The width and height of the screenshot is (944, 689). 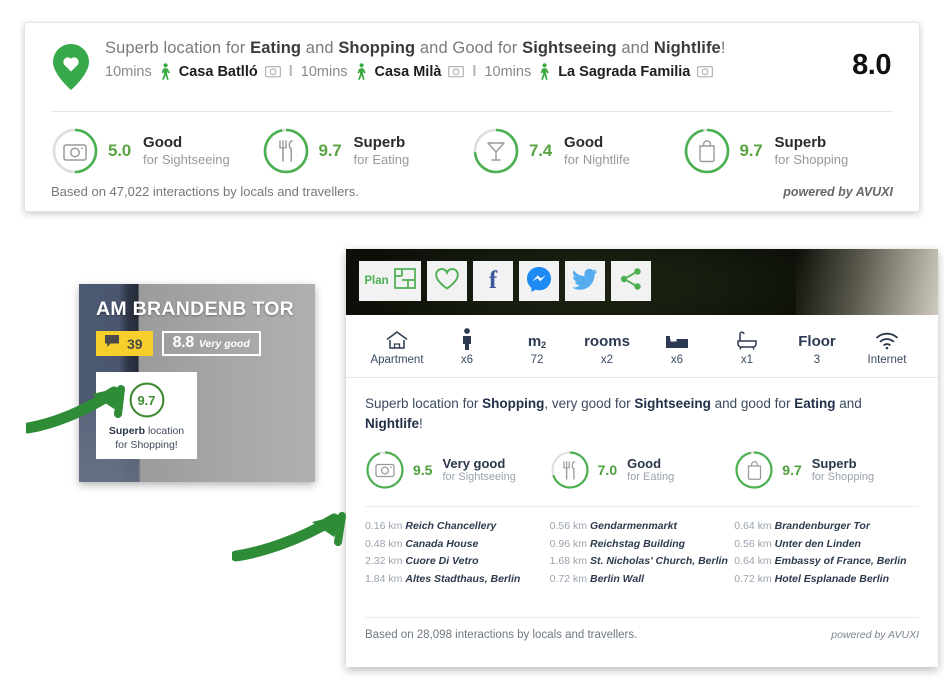 I want to click on poi-distance: 0.48 km, so click(x=384, y=543).